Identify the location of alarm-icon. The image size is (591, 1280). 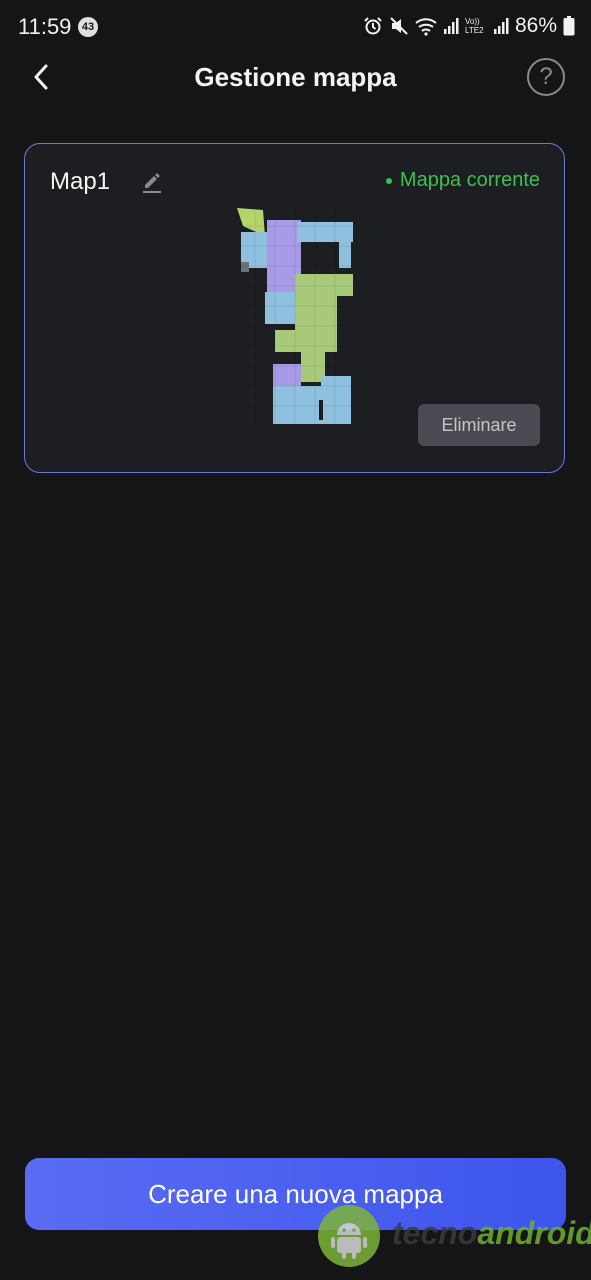
(373, 26).